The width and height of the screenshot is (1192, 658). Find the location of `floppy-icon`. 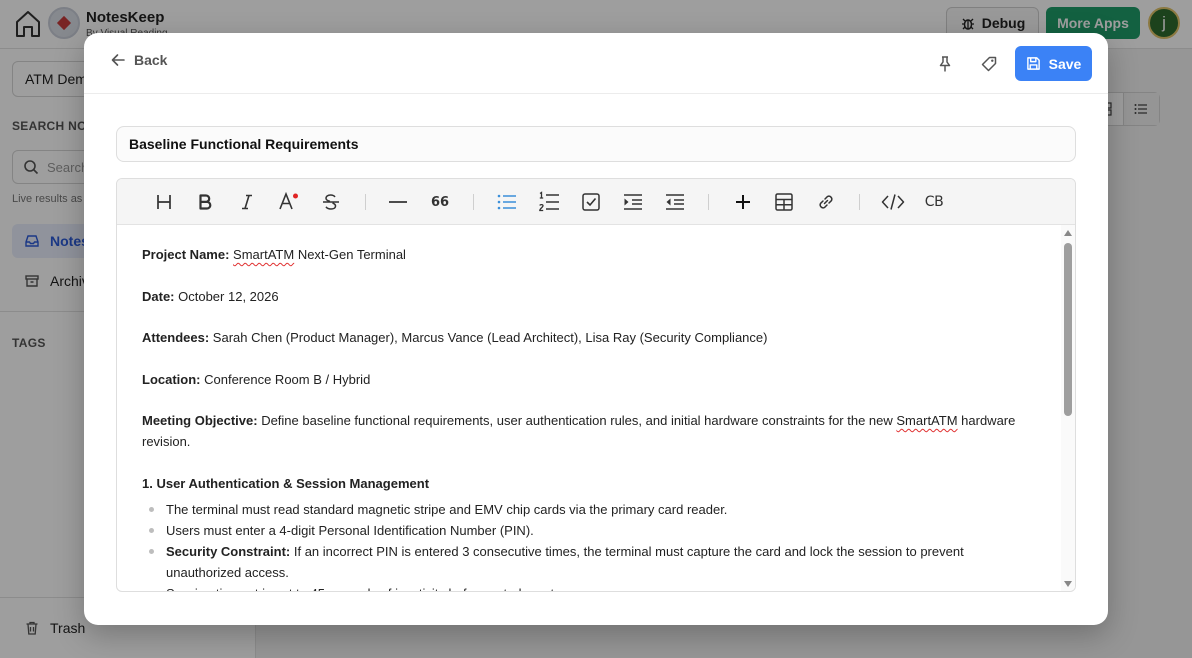

floppy-icon is located at coordinates (1033, 63).